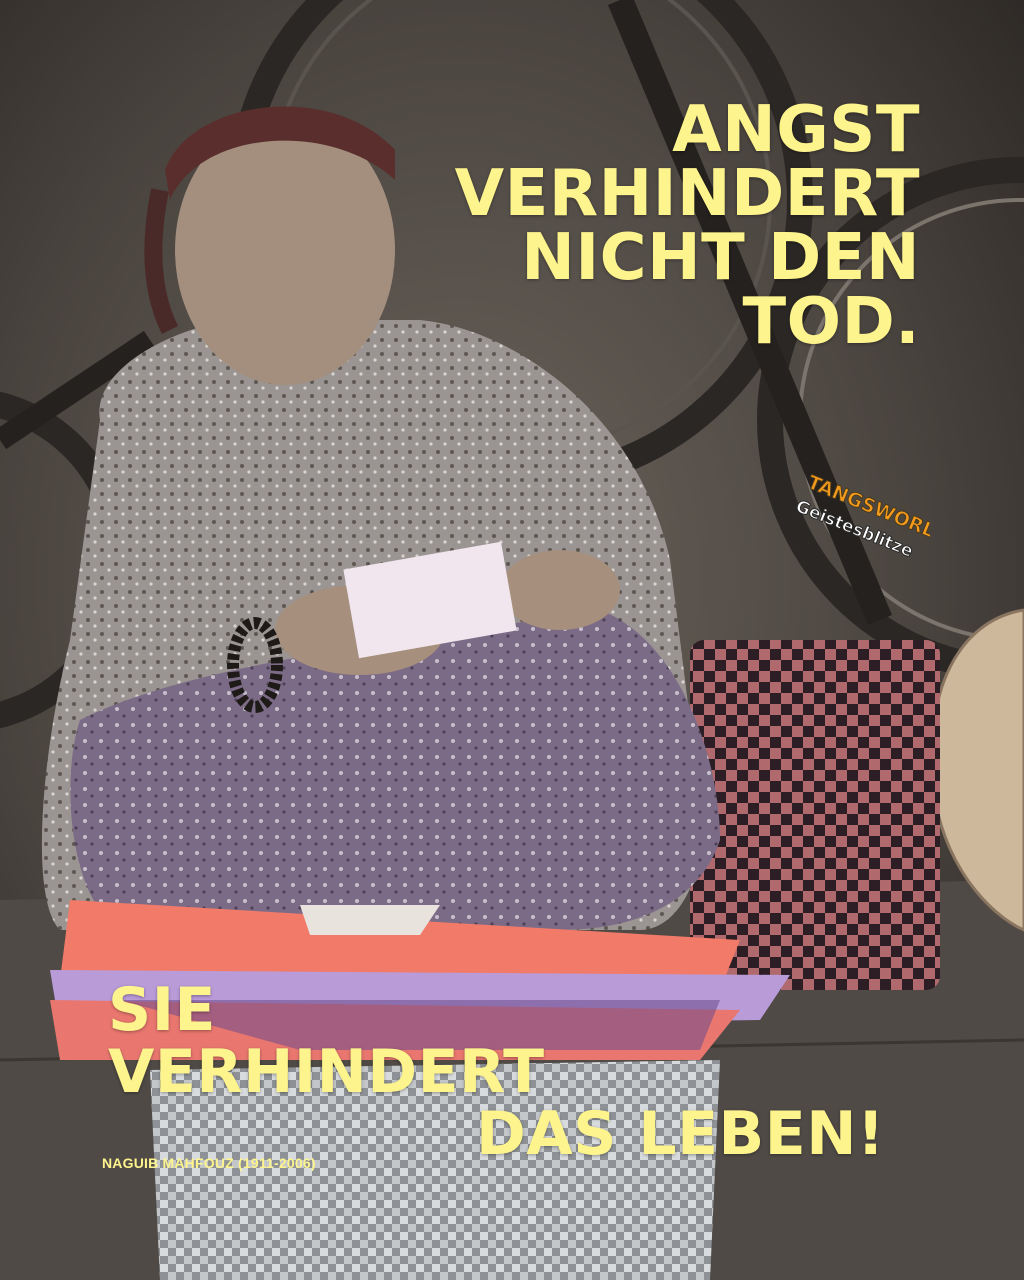 This screenshot has height=1280, width=1024. I want to click on checkered-bag, so click(815, 815).